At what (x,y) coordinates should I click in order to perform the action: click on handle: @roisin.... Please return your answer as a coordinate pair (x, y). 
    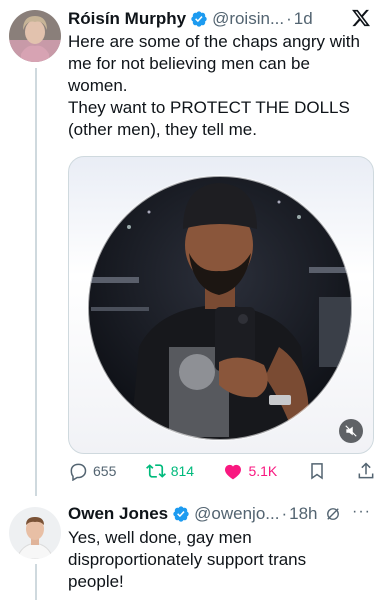
    Looking at the image, I should click on (248, 19).